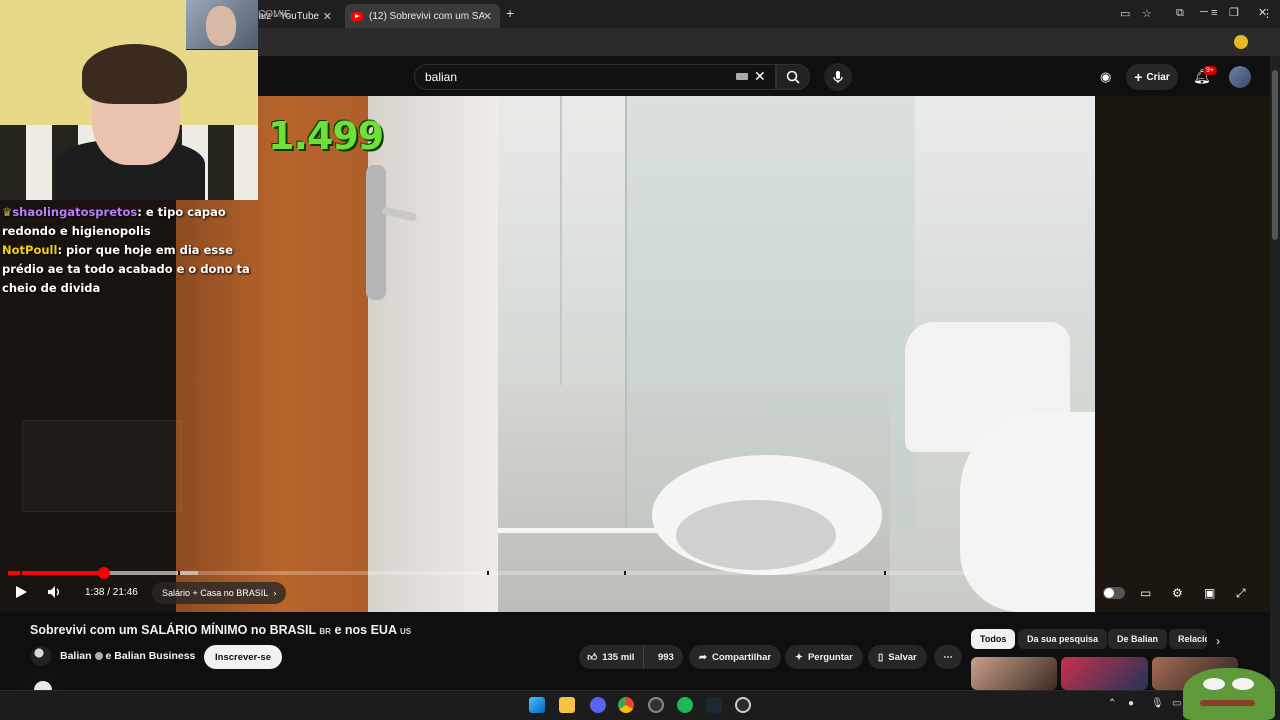 The height and width of the screenshot is (720, 1280). I want to click on progress-scrubber-handle, so click(103, 573).